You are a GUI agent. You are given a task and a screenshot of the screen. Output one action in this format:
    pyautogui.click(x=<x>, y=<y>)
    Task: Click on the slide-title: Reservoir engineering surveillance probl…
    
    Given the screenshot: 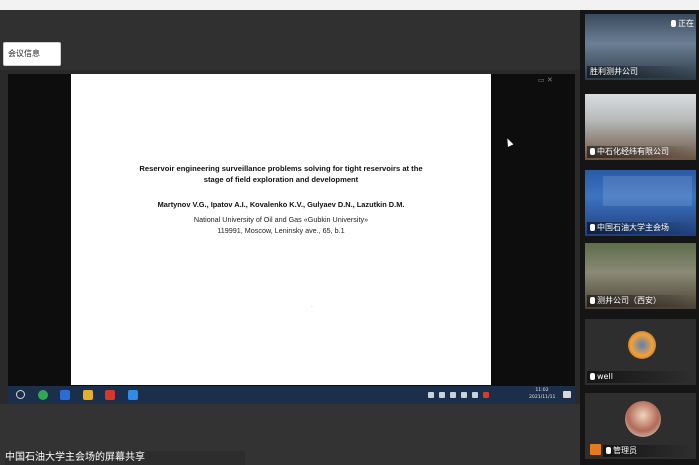 What is the action you would take?
    pyautogui.click(x=281, y=174)
    